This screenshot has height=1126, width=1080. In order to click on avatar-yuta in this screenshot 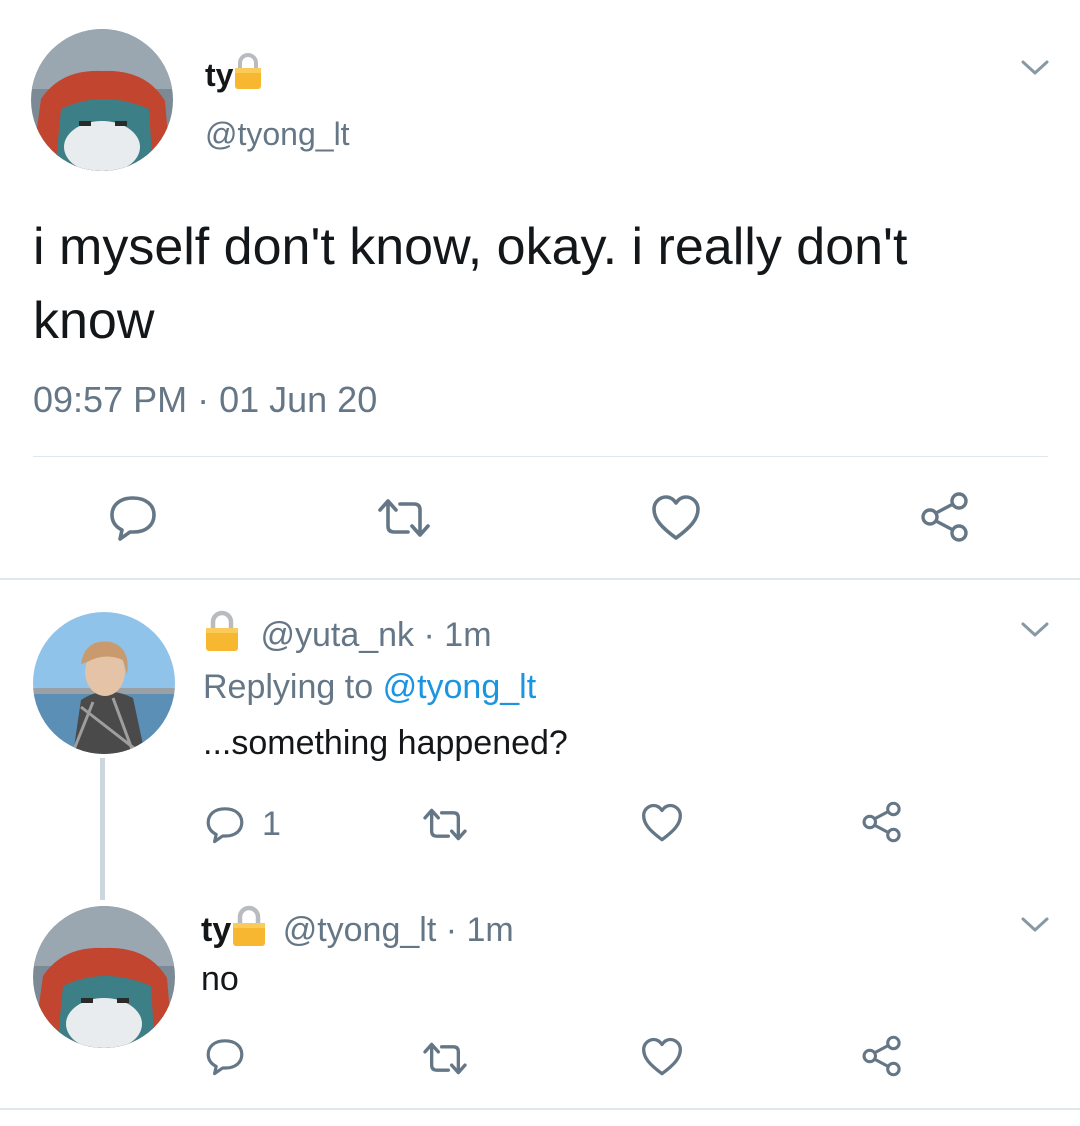, I will do `click(104, 683)`.